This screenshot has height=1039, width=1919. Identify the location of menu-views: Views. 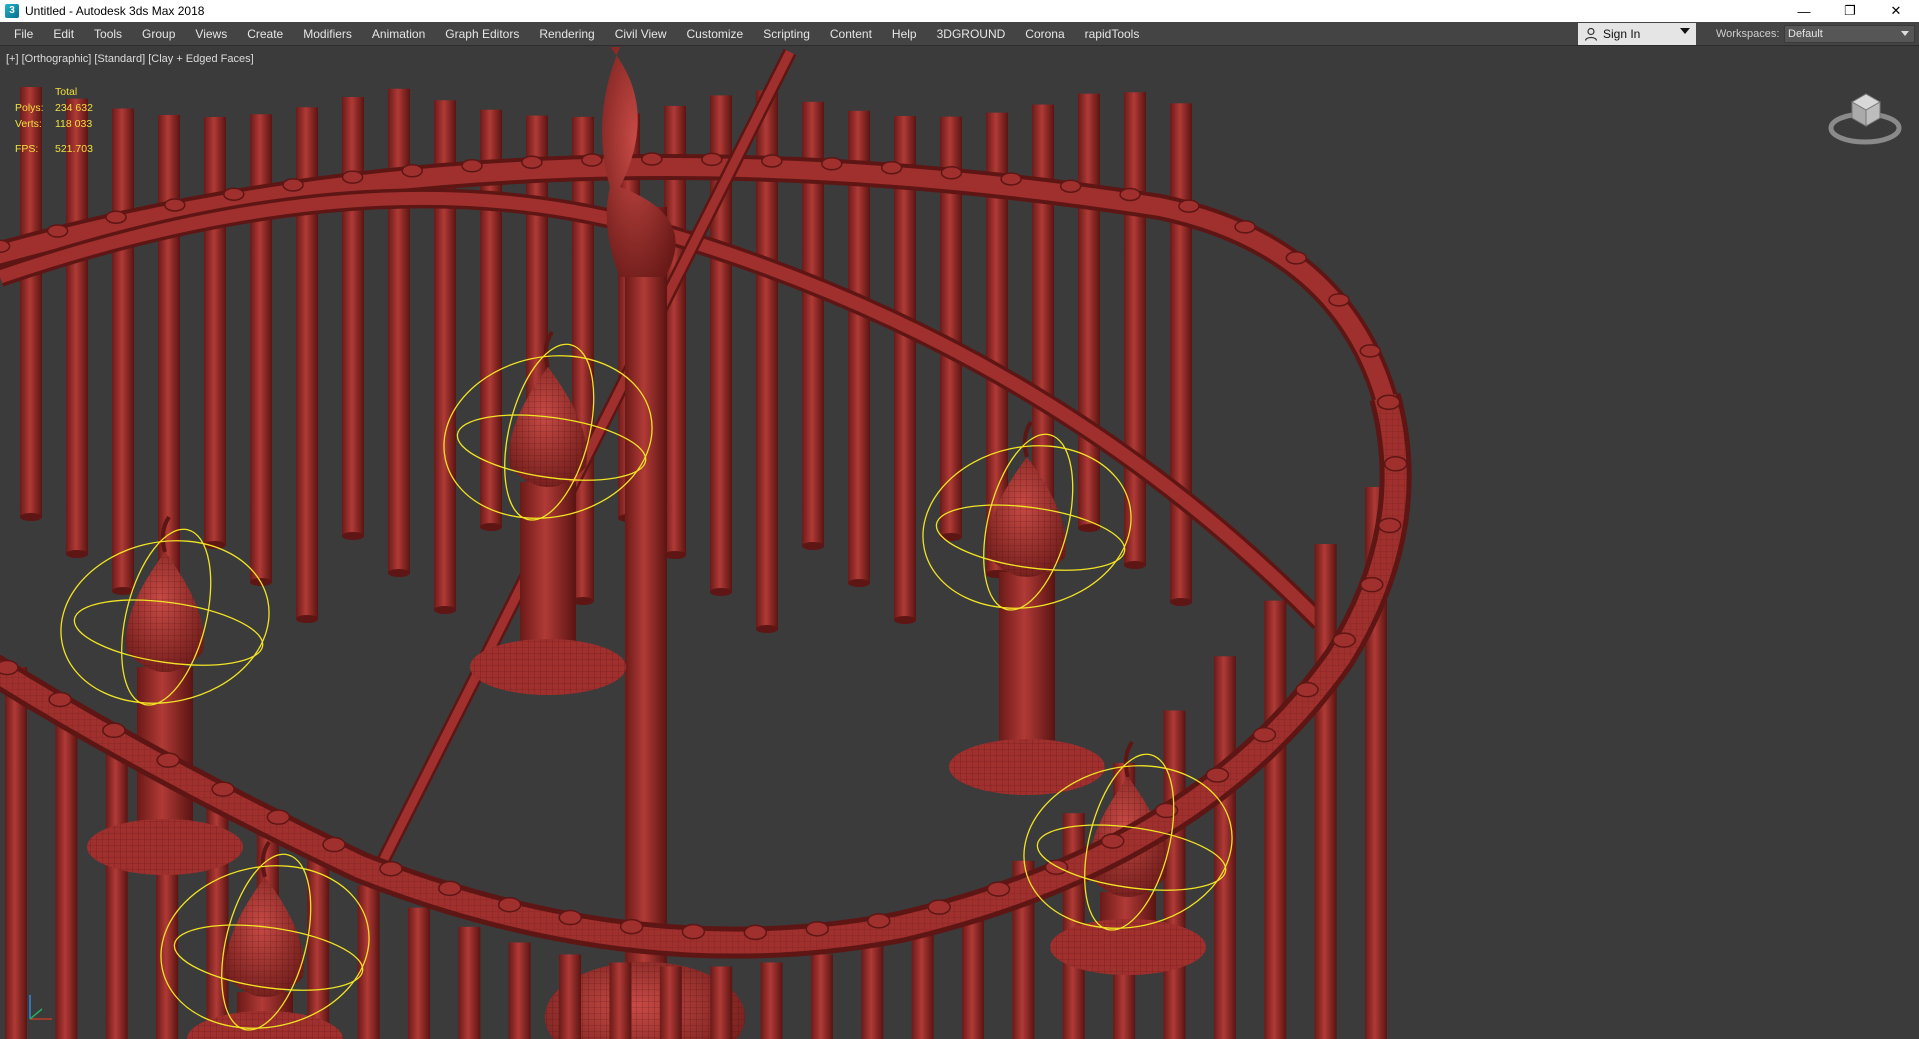
(211, 34).